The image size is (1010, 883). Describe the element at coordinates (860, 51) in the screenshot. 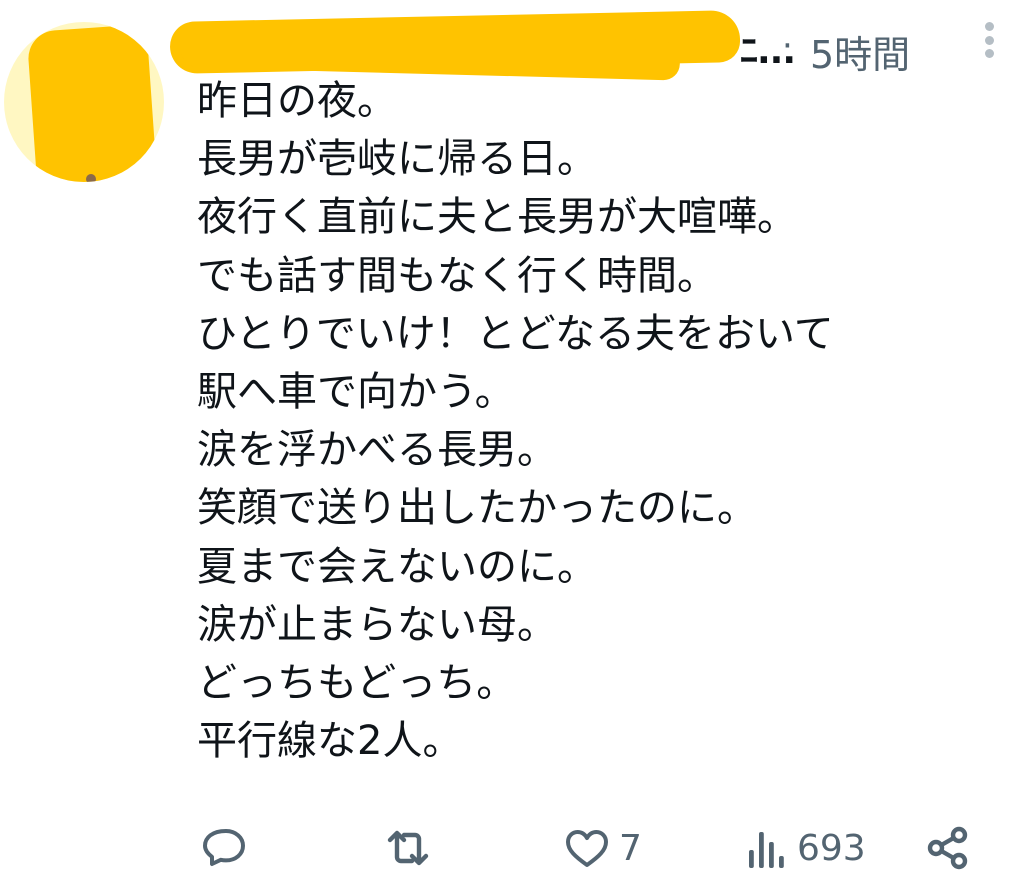

I see `timestamp: 5時間` at that location.